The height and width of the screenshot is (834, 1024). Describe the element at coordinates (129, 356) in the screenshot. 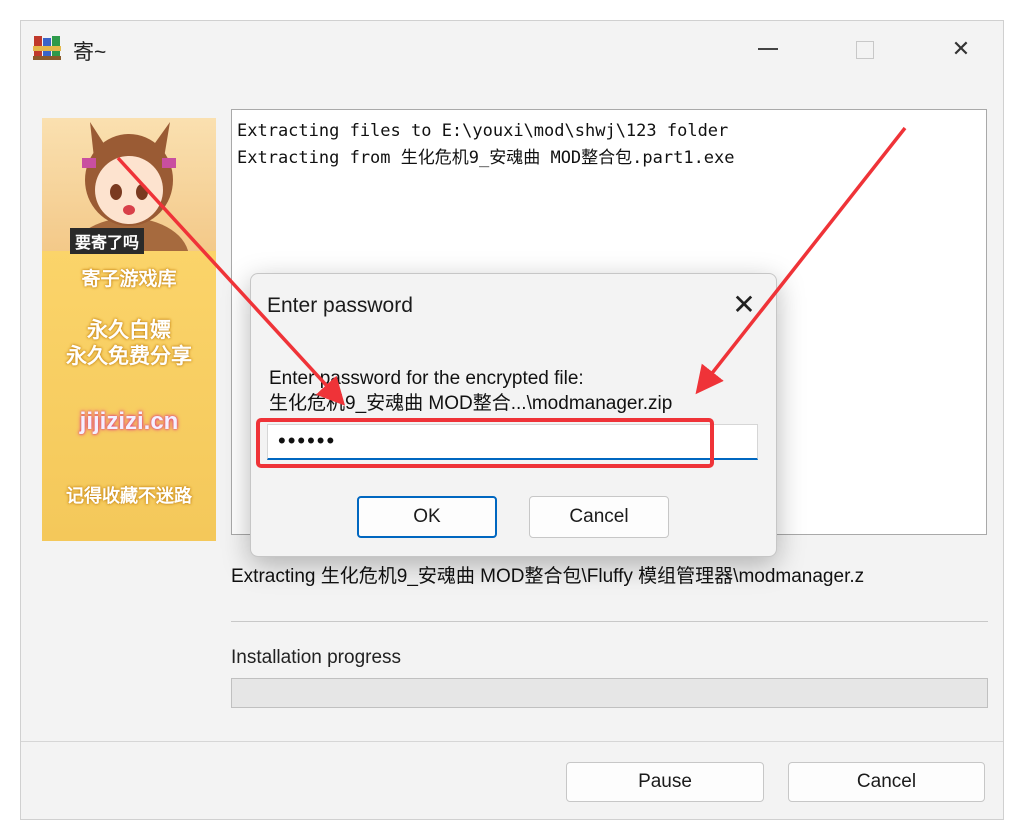

I see `banner-text-free-2: 永久免费分享` at that location.